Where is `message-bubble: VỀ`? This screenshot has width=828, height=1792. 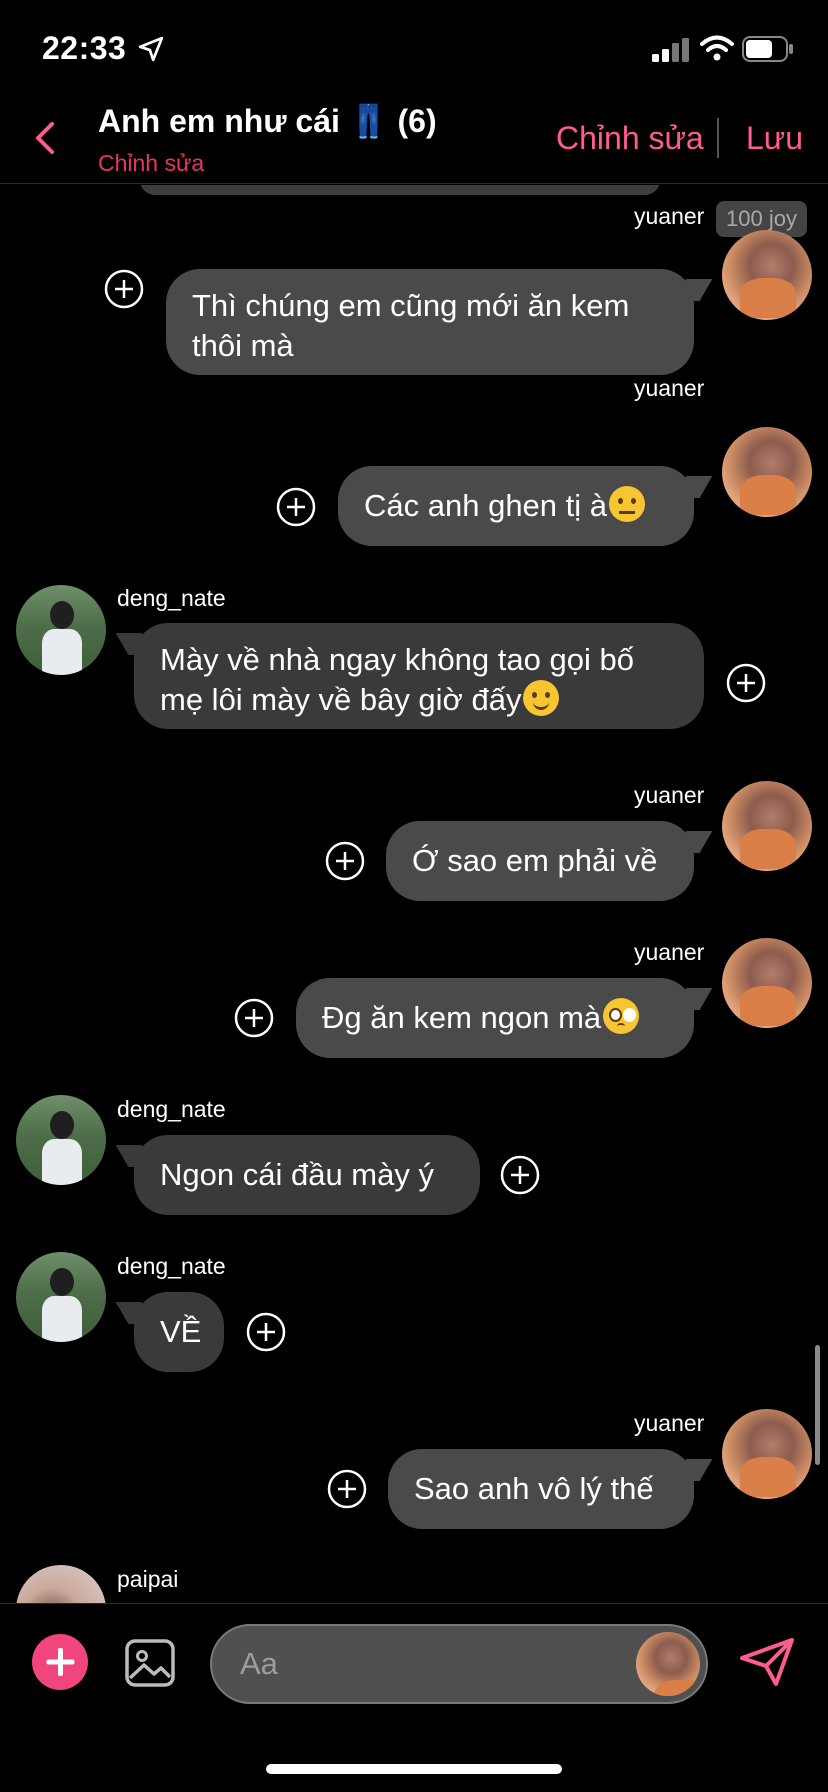
message-bubble: VỀ is located at coordinates (179, 1332).